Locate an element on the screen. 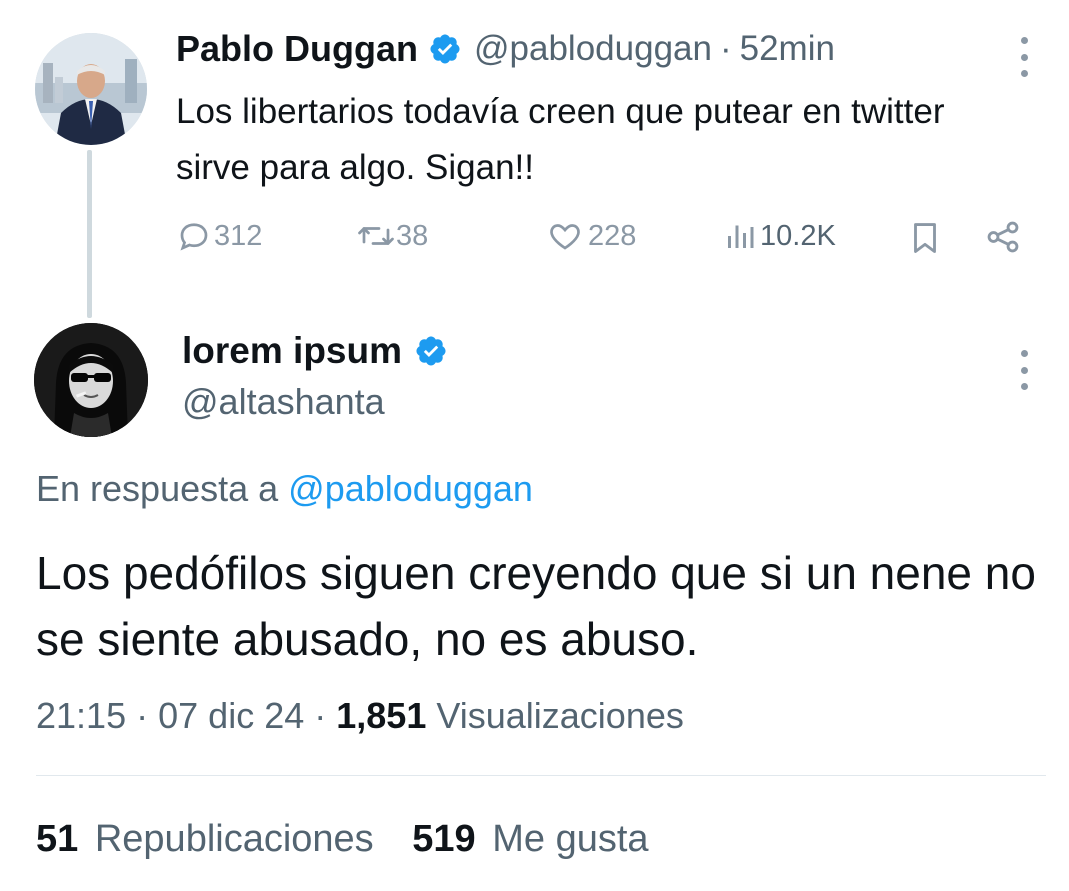 This screenshot has height=891, width=1069. parent-tweet-time: 52min is located at coordinates (787, 49).